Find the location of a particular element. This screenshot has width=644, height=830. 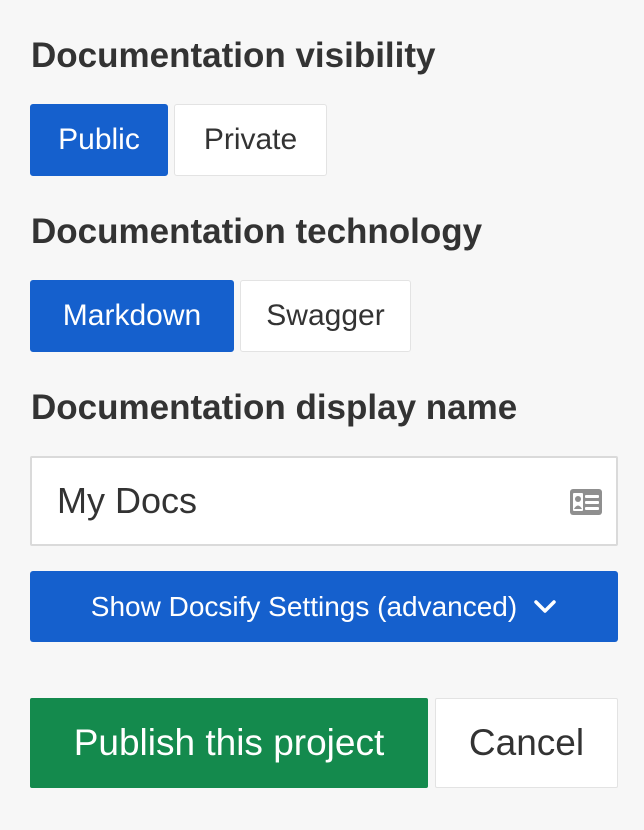

cancel-button: Cancel is located at coordinates (526, 743).